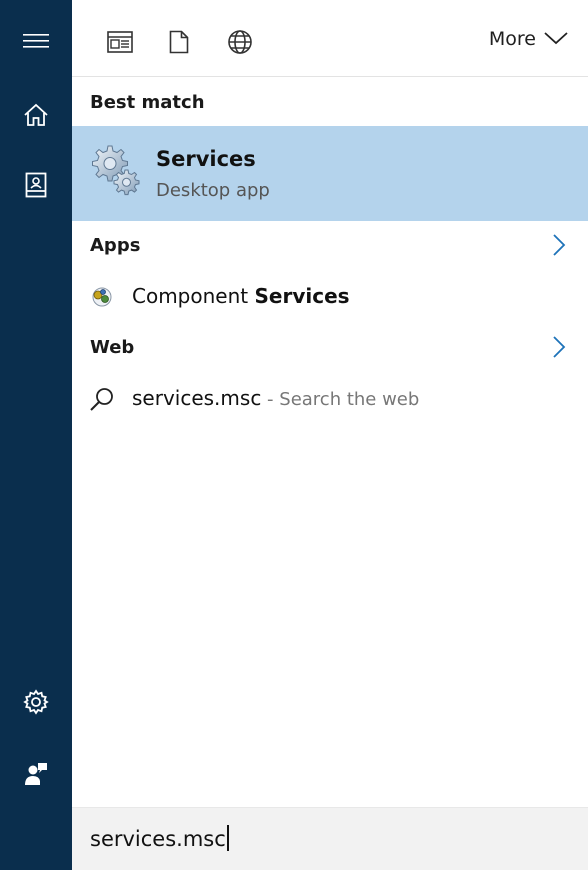 The height and width of the screenshot is (870, 588). What do you see at coordinates (556, 39) in the screenshot?
I see `chevron-down-icon` at bounding box center [556, 39].